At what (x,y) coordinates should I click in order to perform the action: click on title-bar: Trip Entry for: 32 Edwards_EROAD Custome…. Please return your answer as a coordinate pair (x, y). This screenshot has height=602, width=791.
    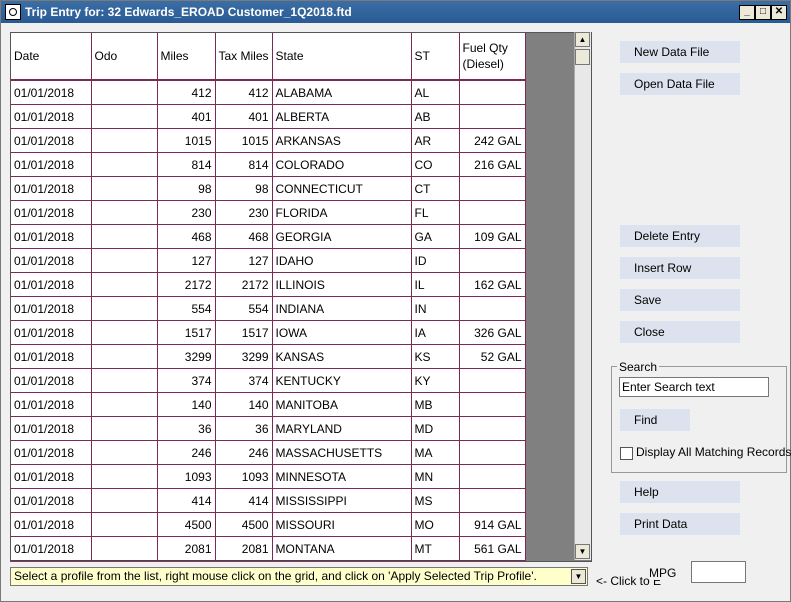
    Looking at the image, I should click on (395, 12).